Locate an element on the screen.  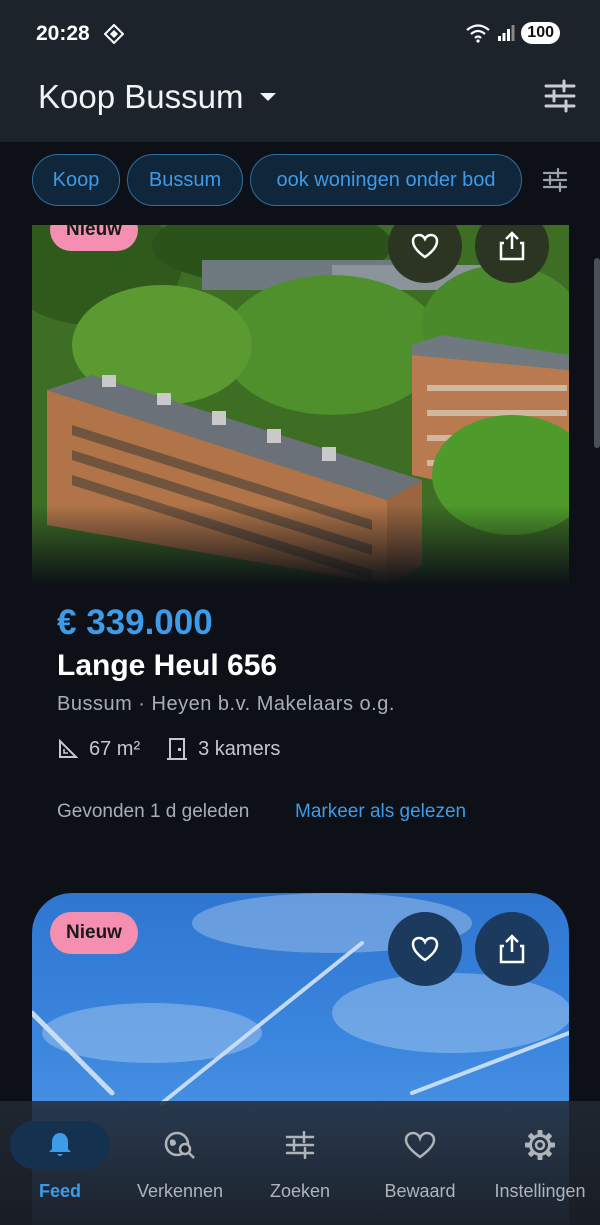
listing-meta: Bussum · Heyen b.v. Makelaars o.g. is located at coordinates (226, 704).